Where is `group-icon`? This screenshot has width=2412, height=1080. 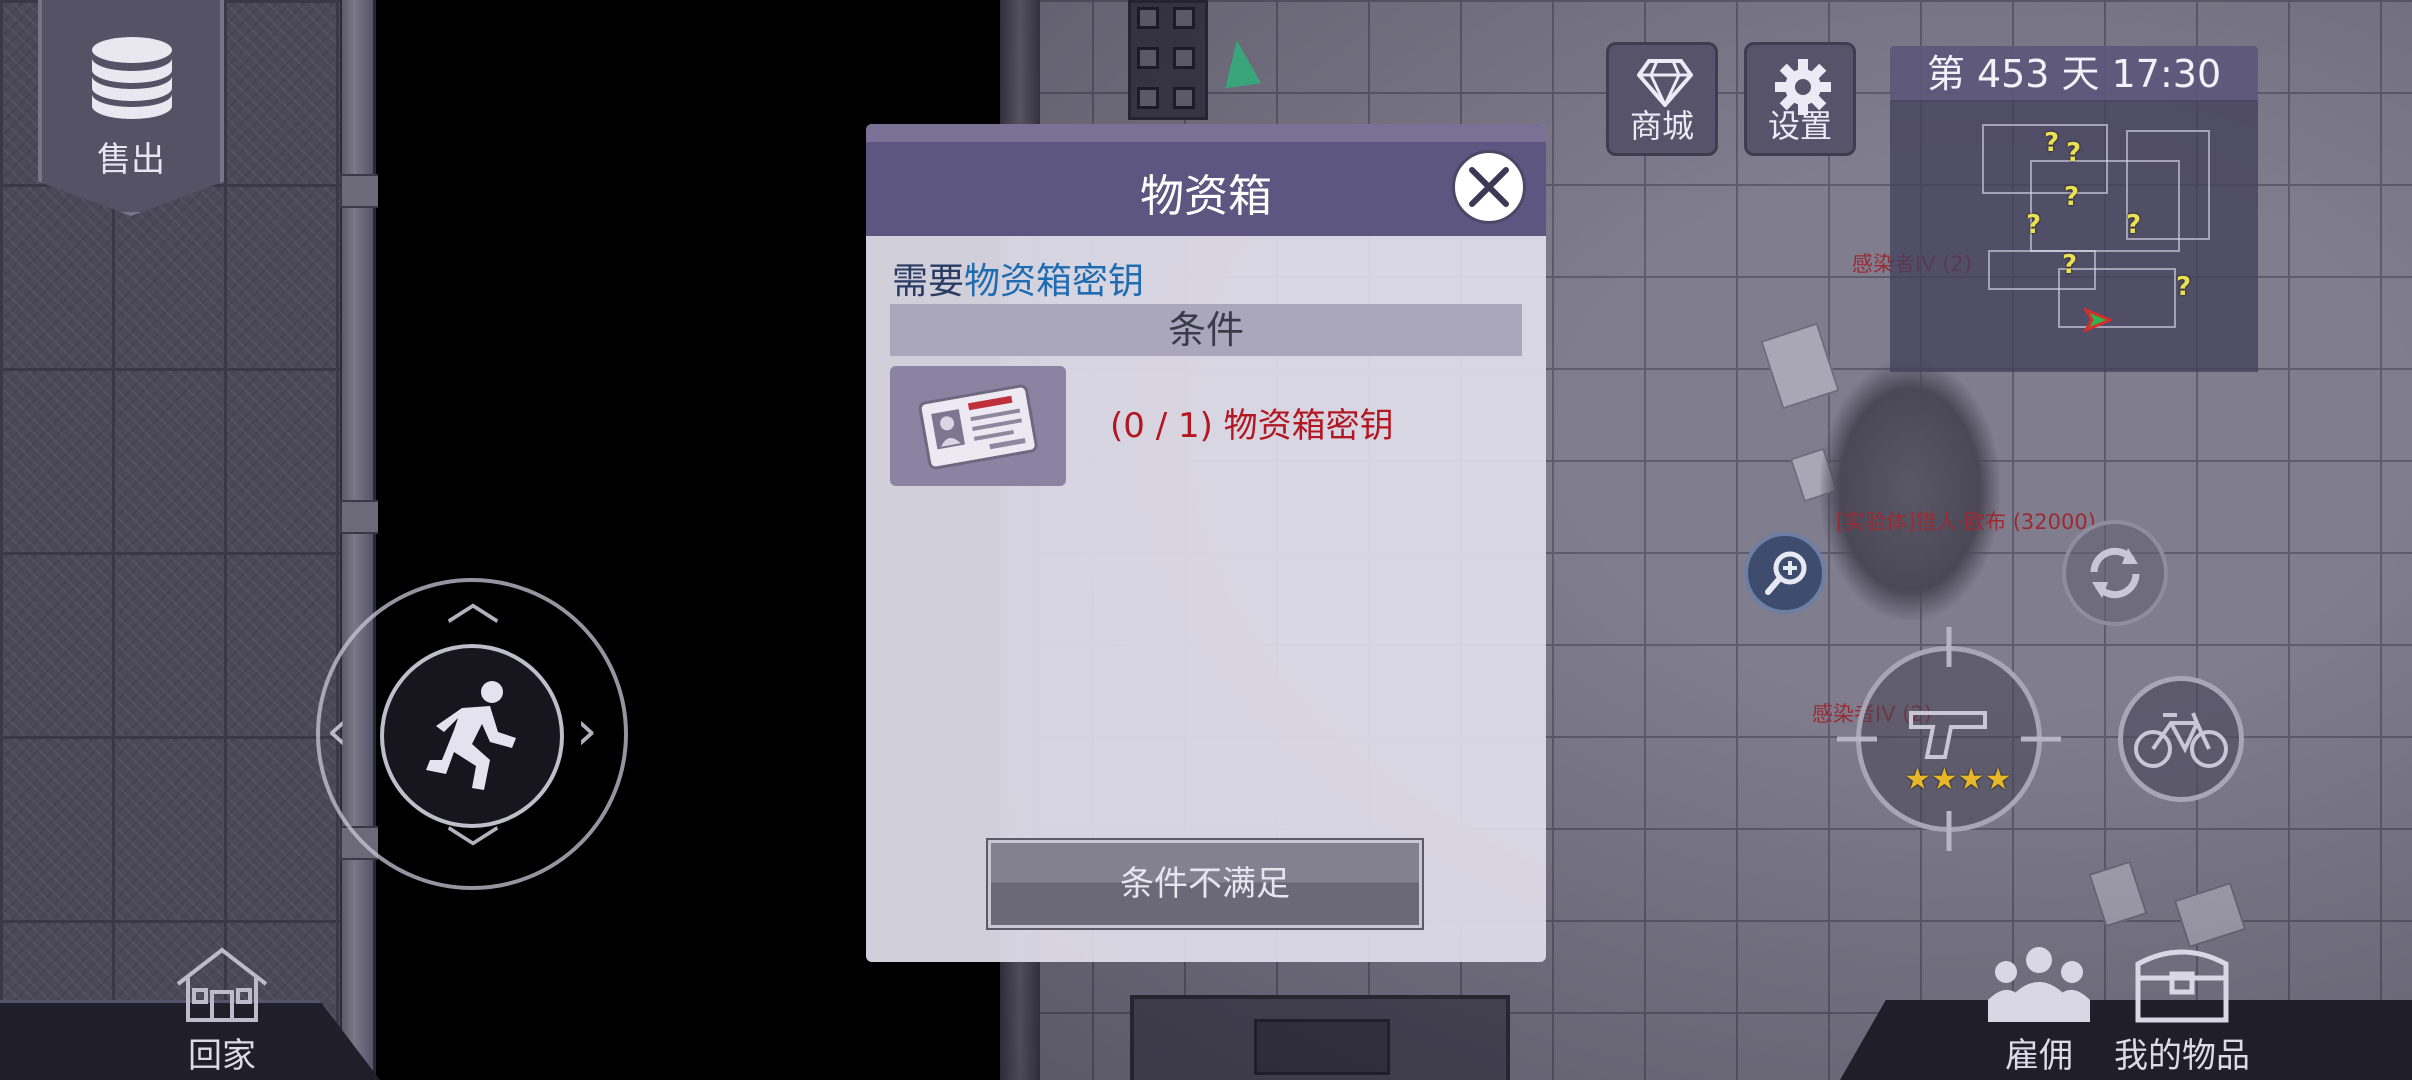
group-icon is located at coordinates (2039, 984).